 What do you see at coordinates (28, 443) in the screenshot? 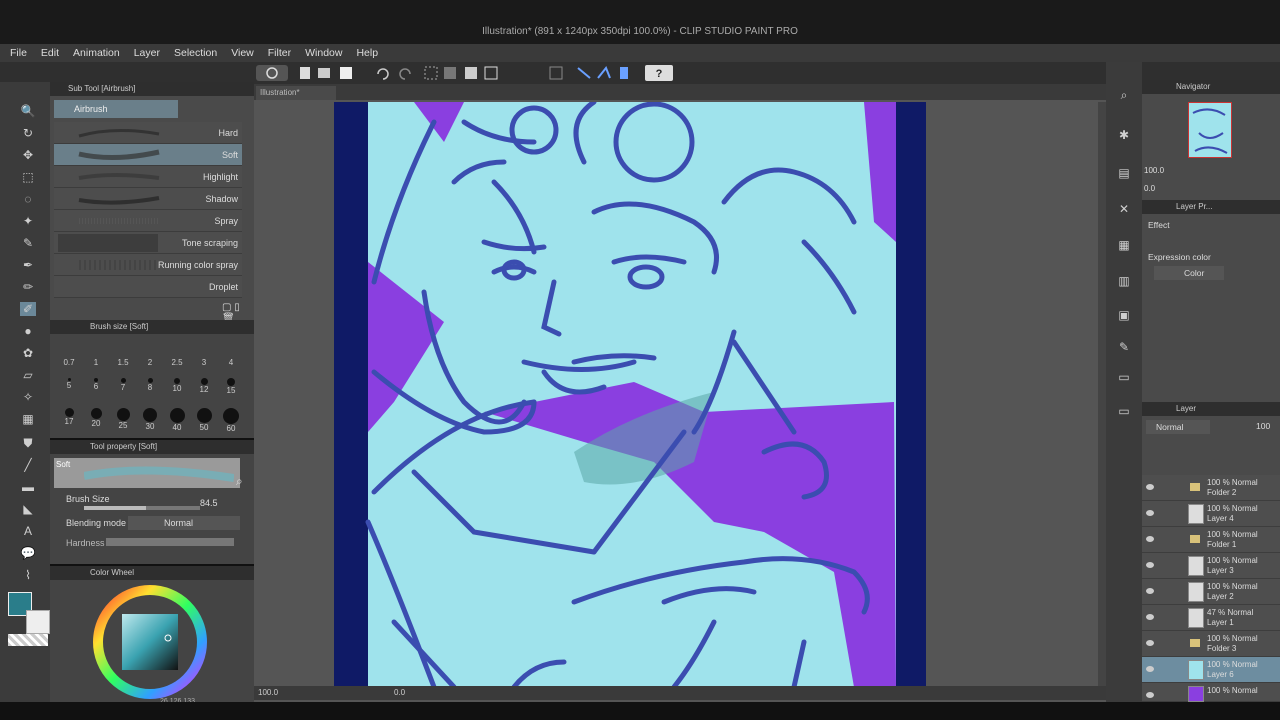
I see `fill-tool-icon: ⛊` at bounding box center [28, 443].